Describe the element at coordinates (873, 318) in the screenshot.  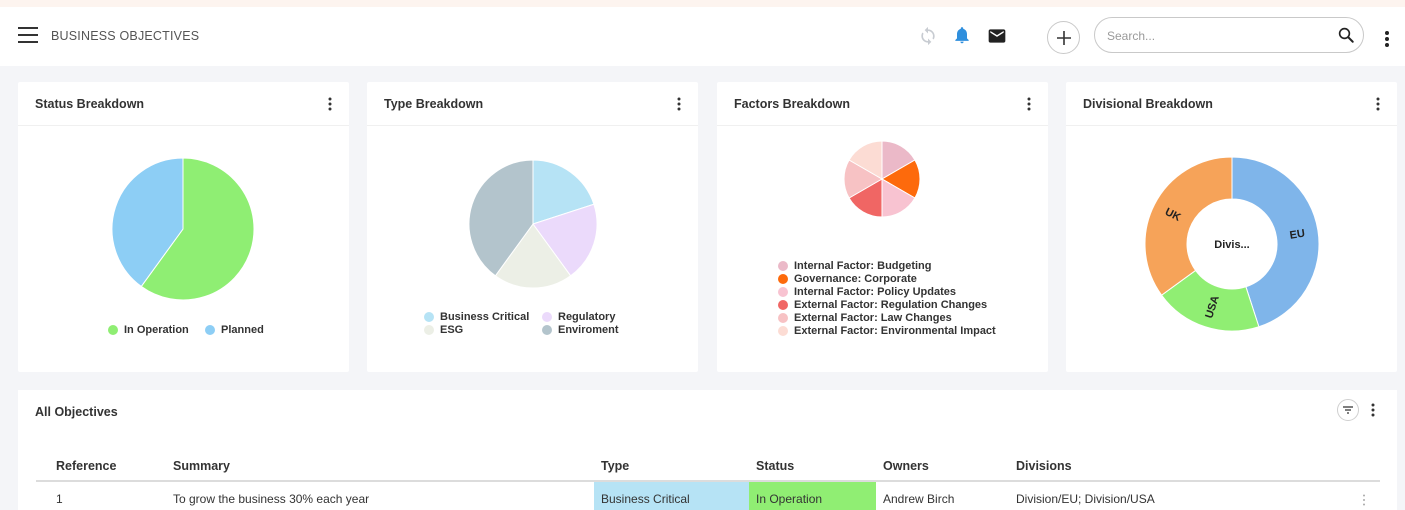
I see `legend-label: External Factor: Law Changes` at that location.